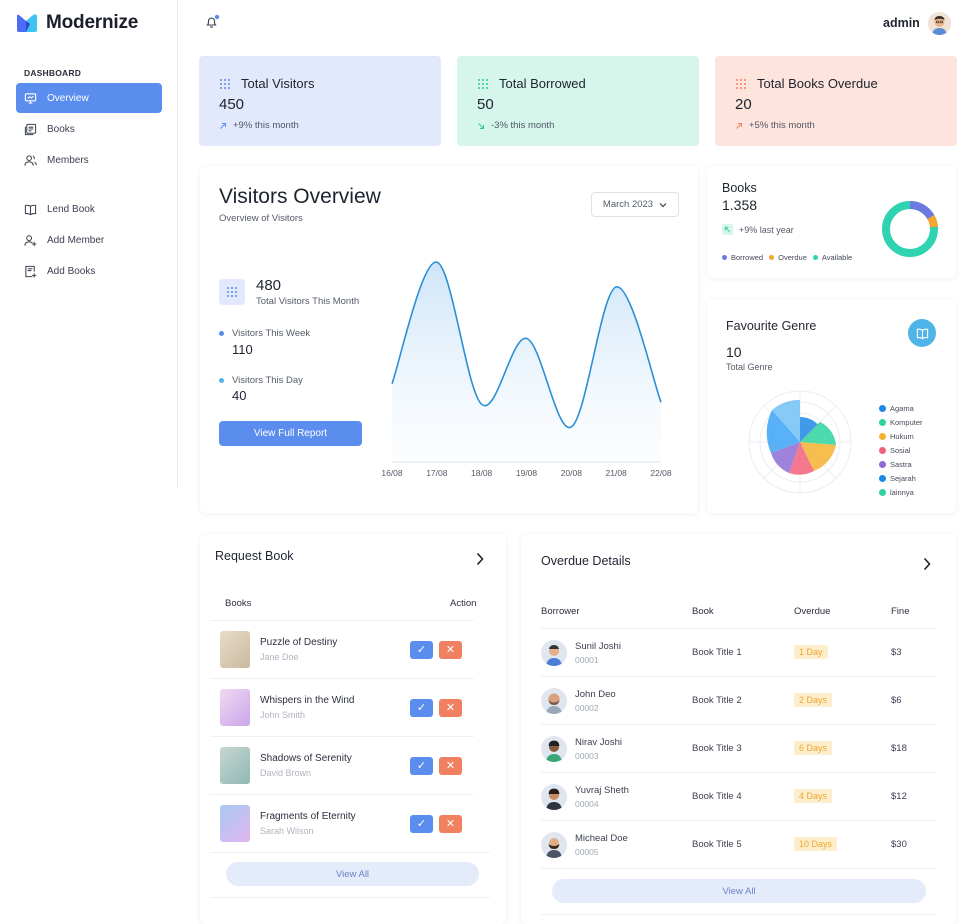 Image resolution: width=968 pixels, height=924 pixels. I want to click on sidebar-item-lend-book: Lend Book, so click(89, 209).